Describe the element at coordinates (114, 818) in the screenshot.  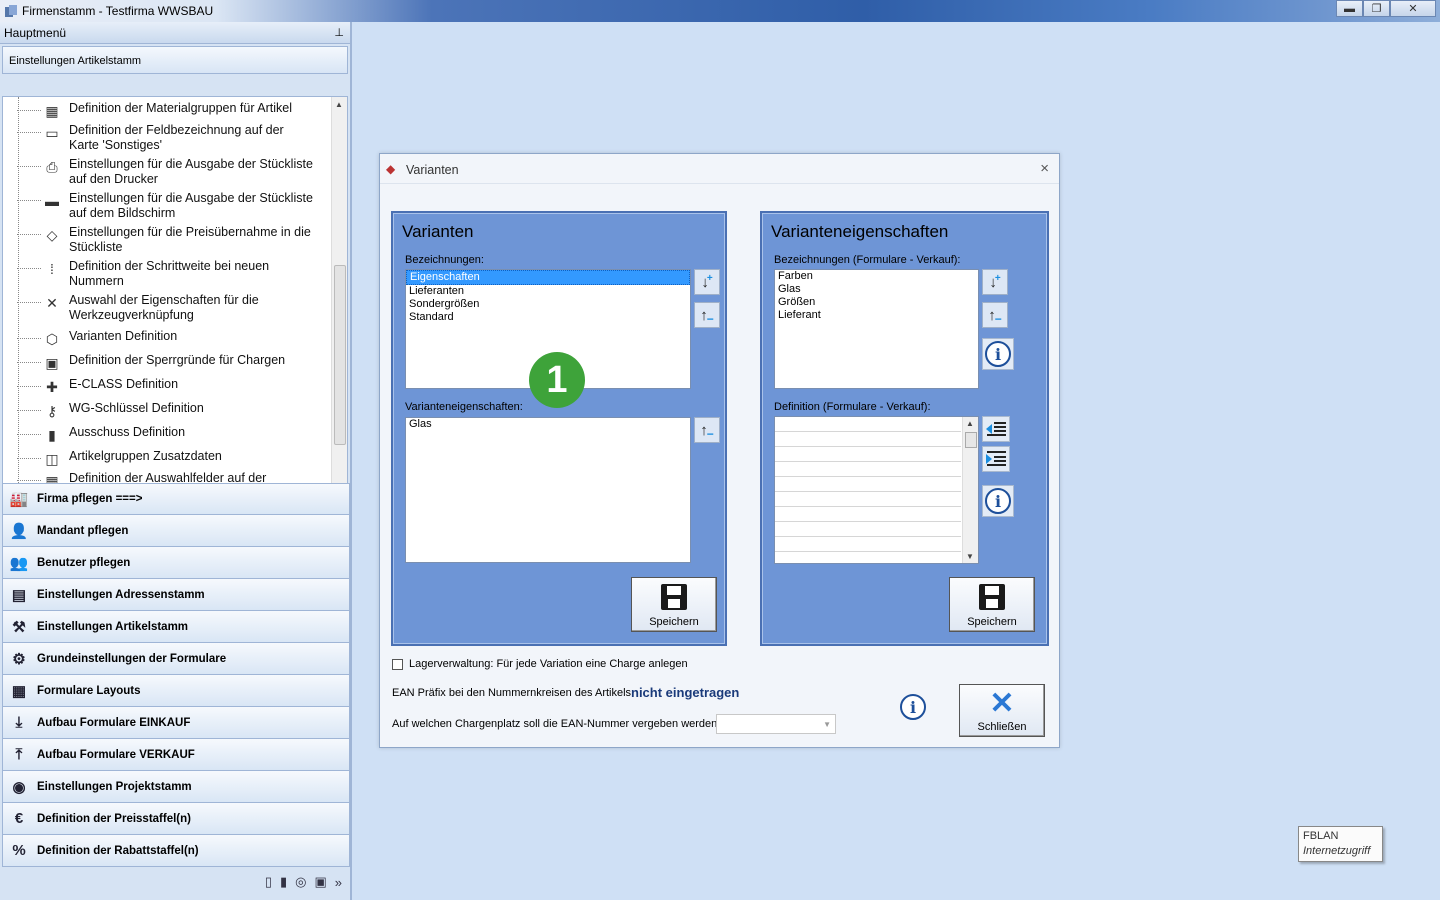
I see `nav-button-label: Definition der Preisstaffel(n)` at that location.